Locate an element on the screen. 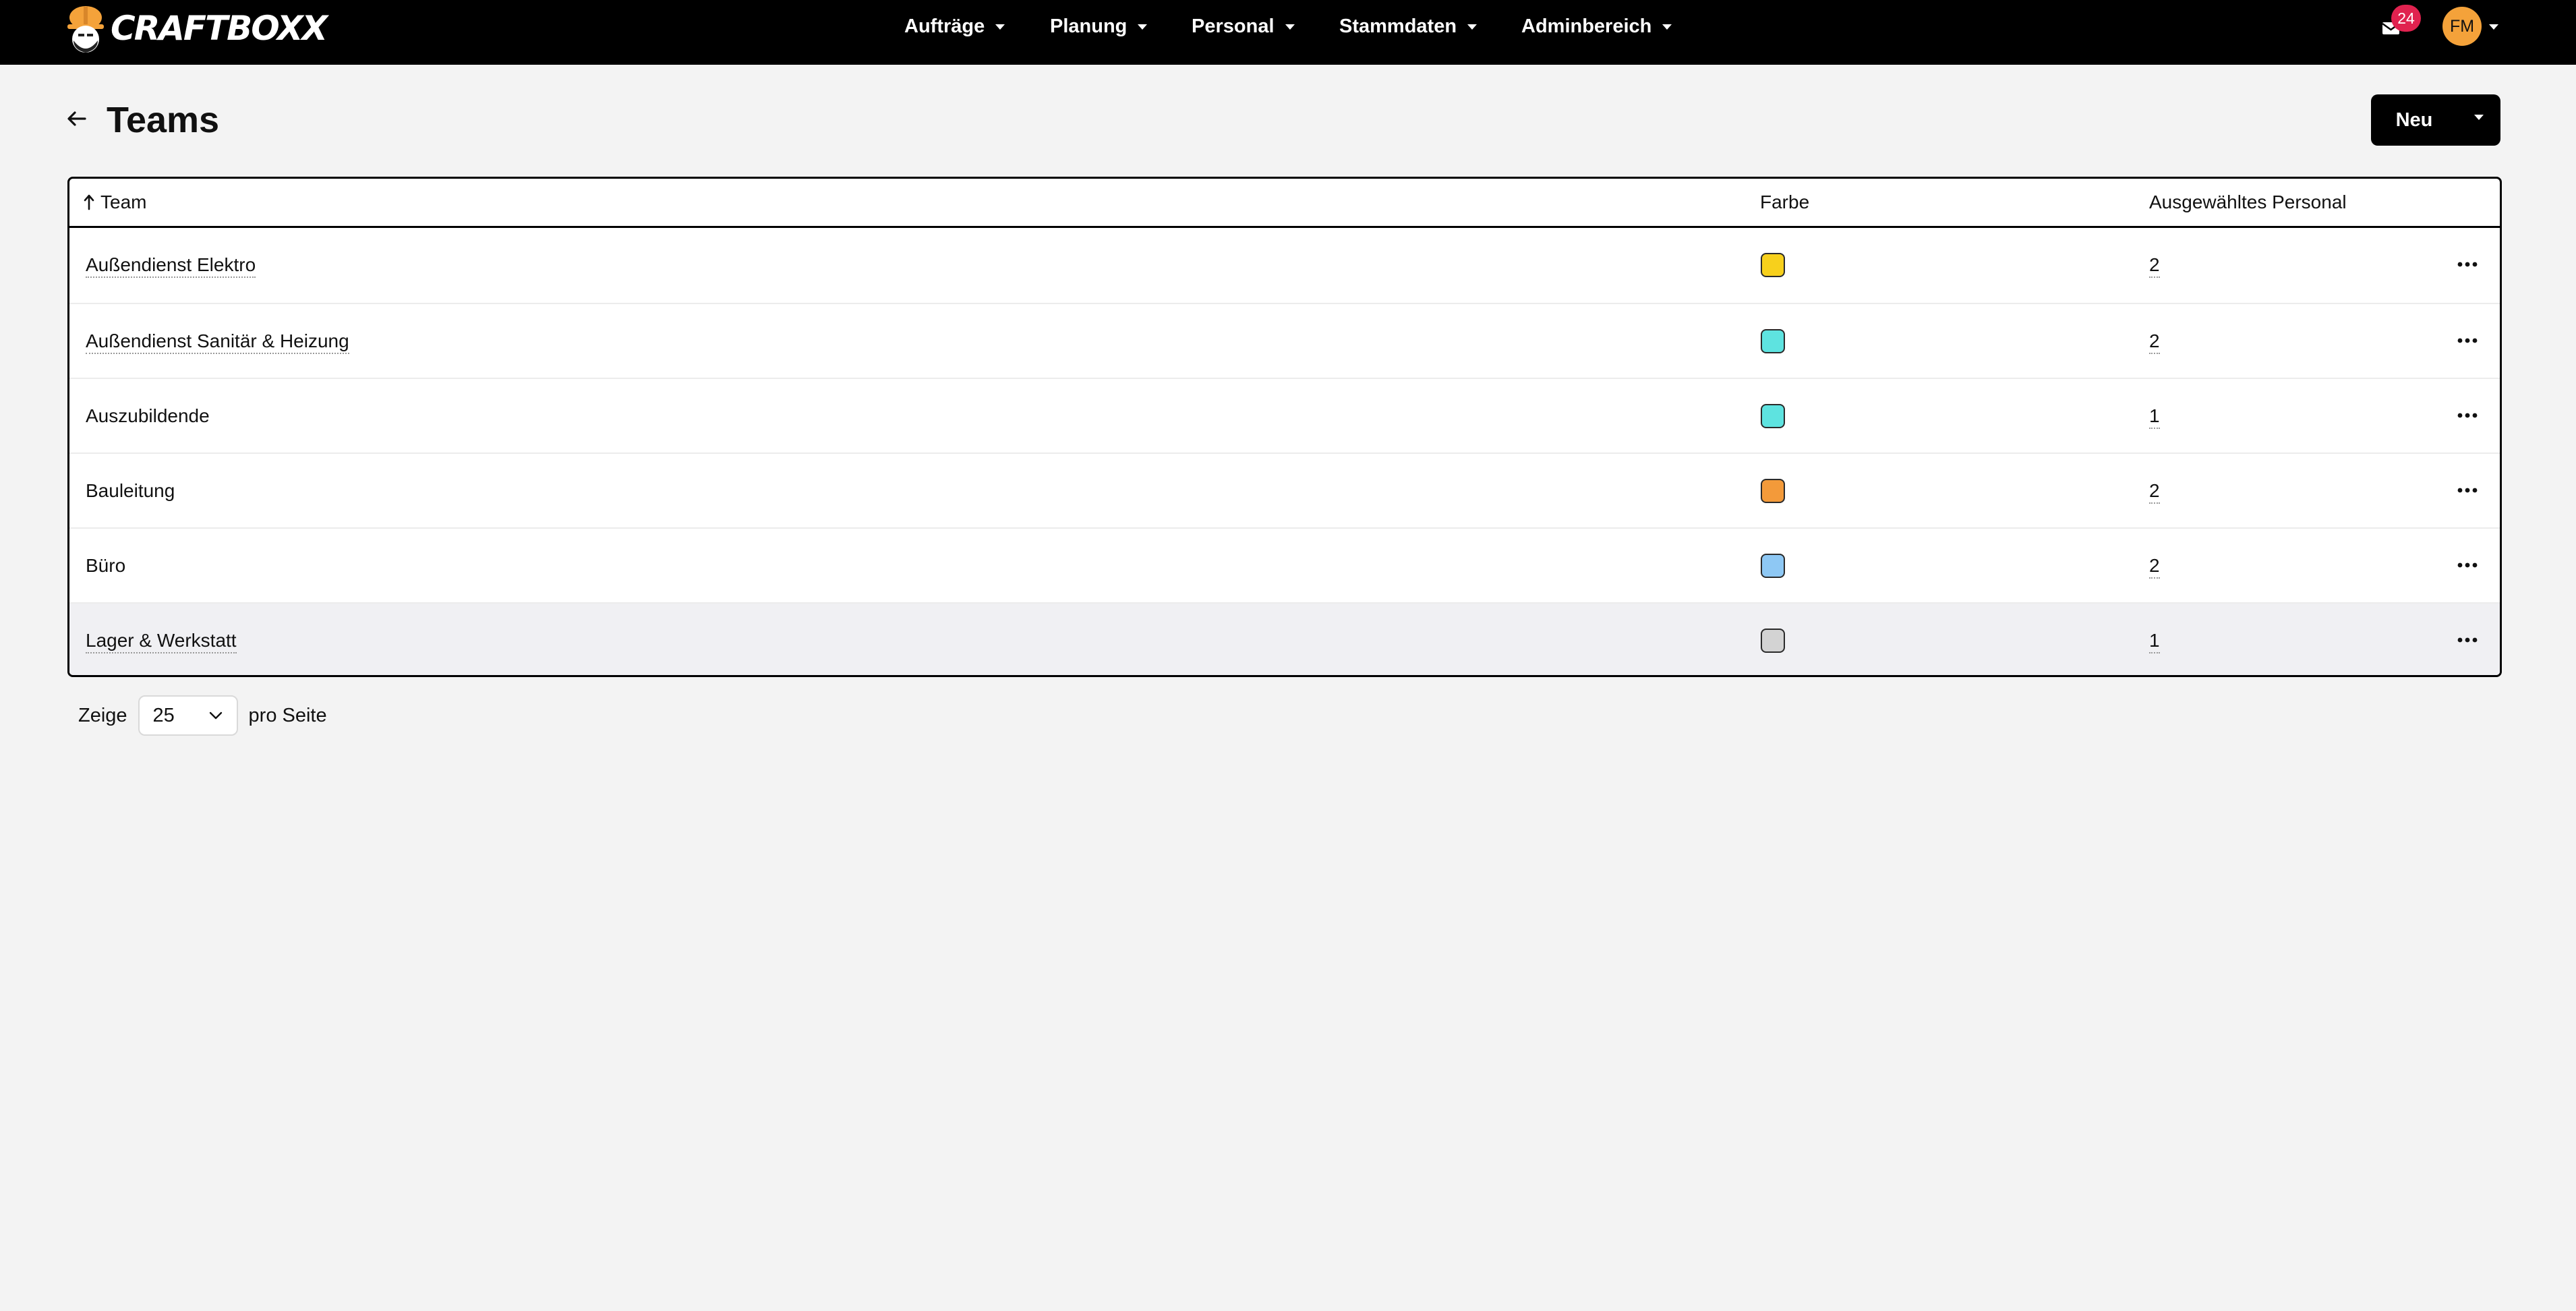  team-name-cell: Büro is located at coordinates (105, 565).